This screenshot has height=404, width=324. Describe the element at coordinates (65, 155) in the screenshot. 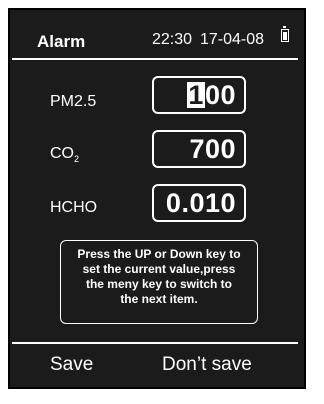

I see `co2-label: CO2` at that location.